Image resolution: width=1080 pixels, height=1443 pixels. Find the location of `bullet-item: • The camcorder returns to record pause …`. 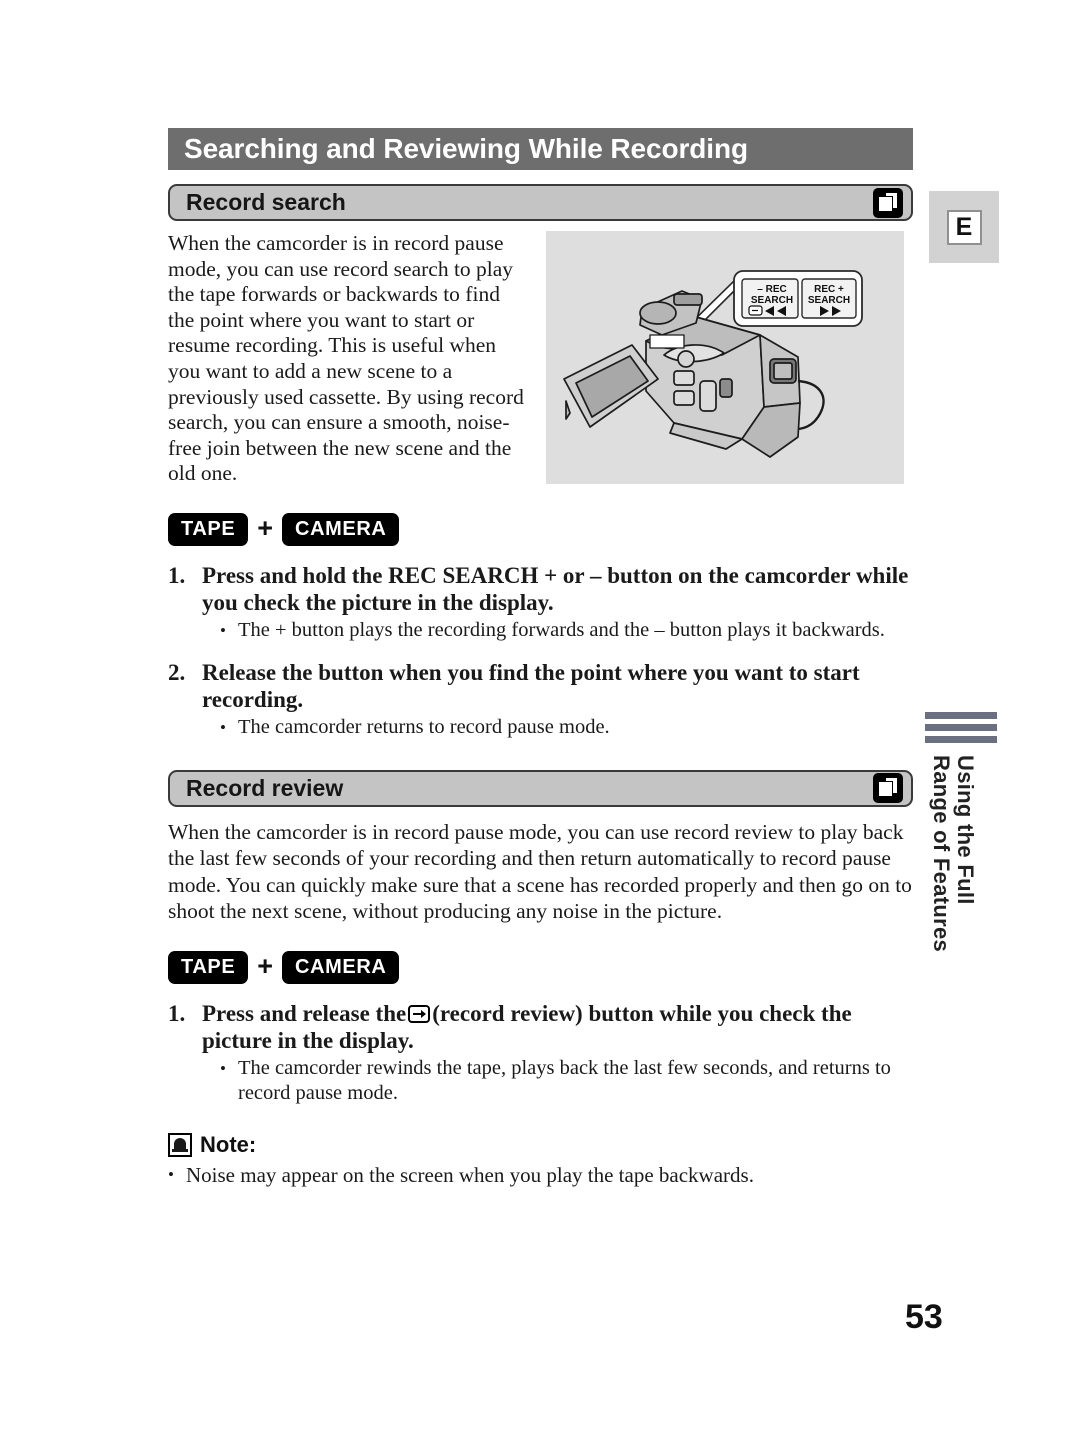

bullet-item: • The camcorder returns to record pause … is located at coordinates (566, 727).